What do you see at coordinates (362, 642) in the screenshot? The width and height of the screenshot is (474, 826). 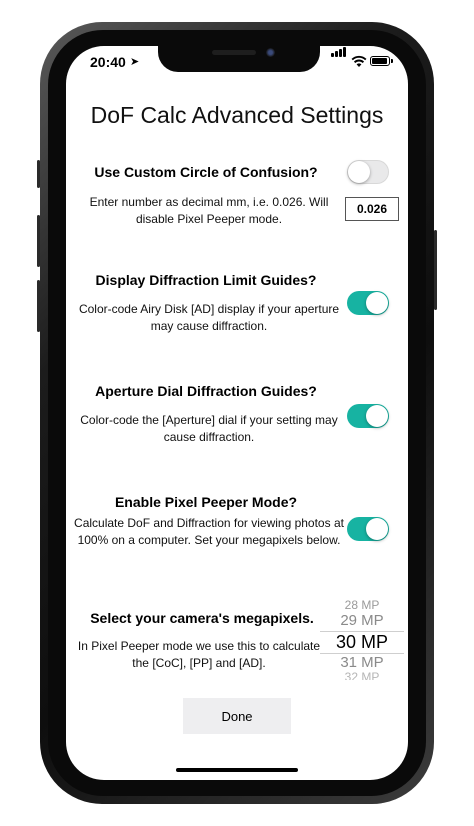 I see `picker-option-selected: 30 MP` at bounding box center [362, 642].